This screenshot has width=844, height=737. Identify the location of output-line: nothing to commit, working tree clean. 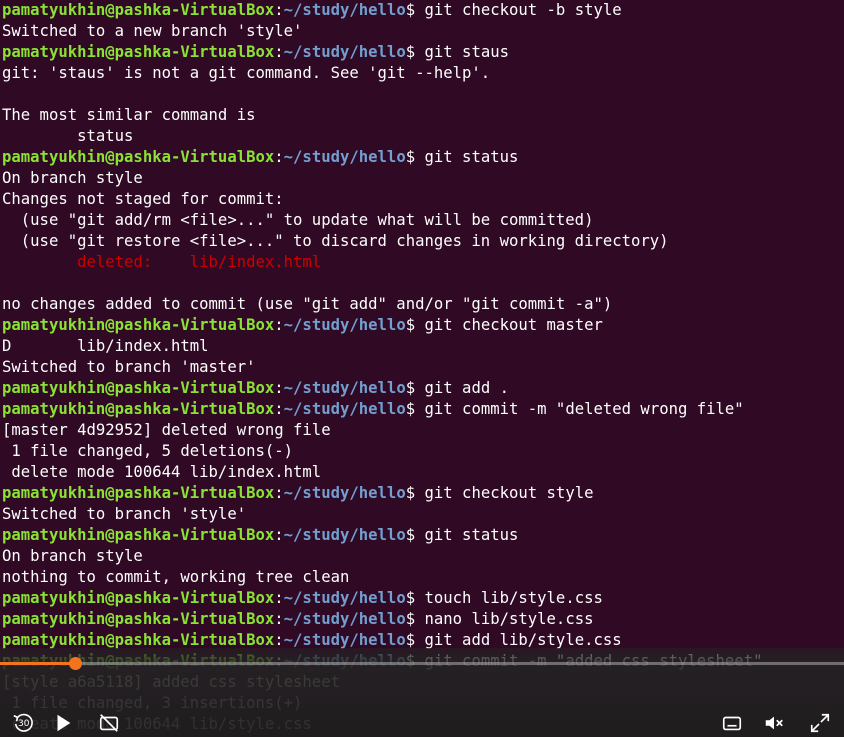
(176, 577).